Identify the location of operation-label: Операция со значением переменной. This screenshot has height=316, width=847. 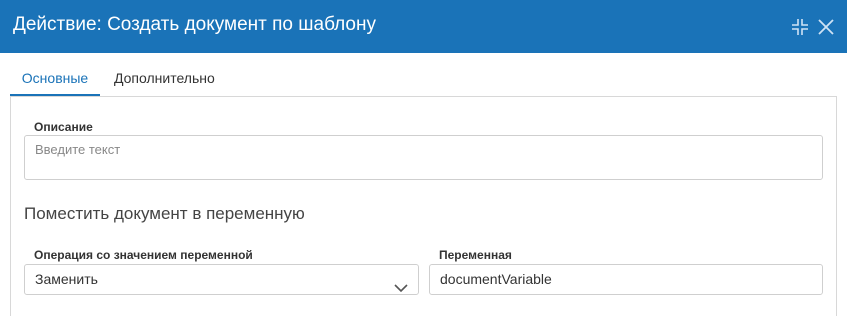
(143, 255).